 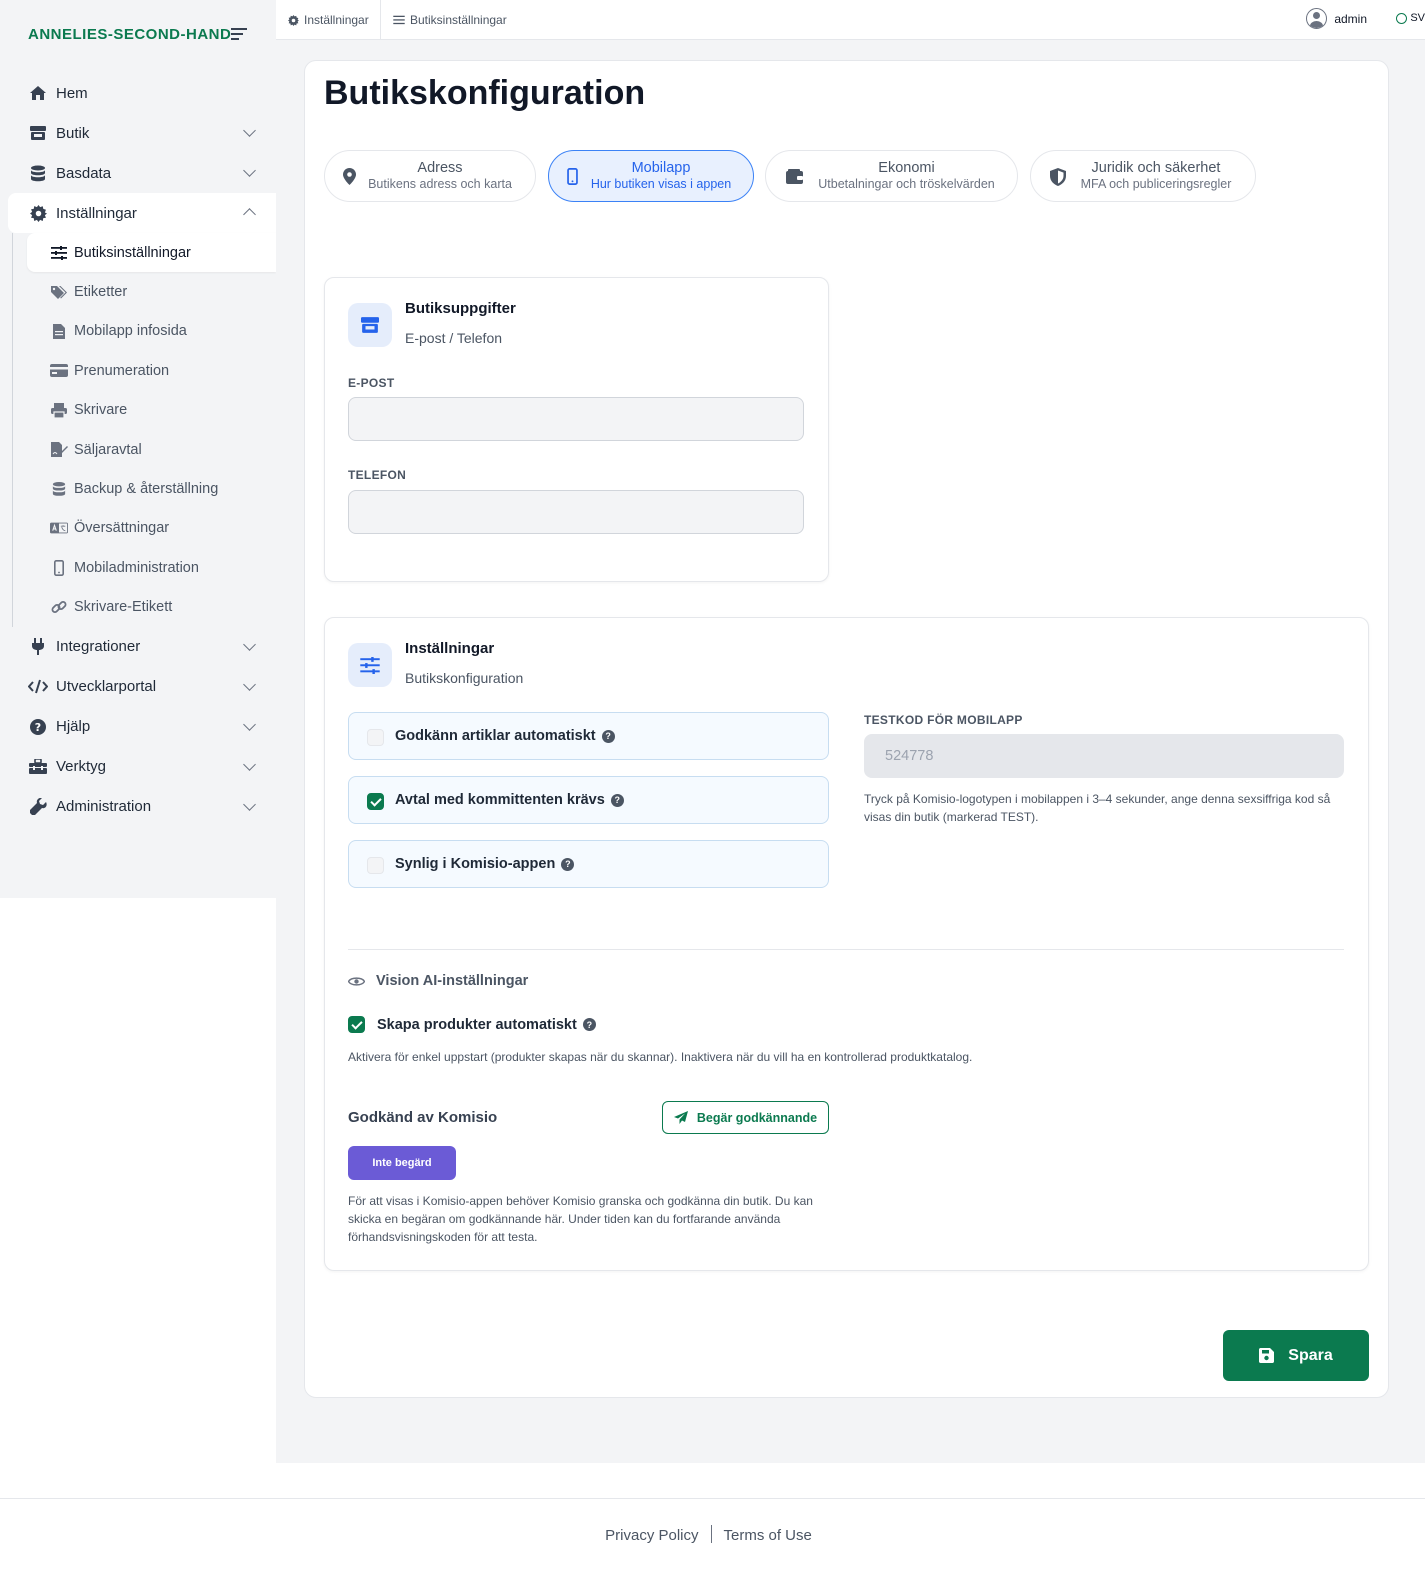 What do you see at coordinates (38, 807) in the screenshot?
I see `wrench-icon` at bounding box center [38, 807].